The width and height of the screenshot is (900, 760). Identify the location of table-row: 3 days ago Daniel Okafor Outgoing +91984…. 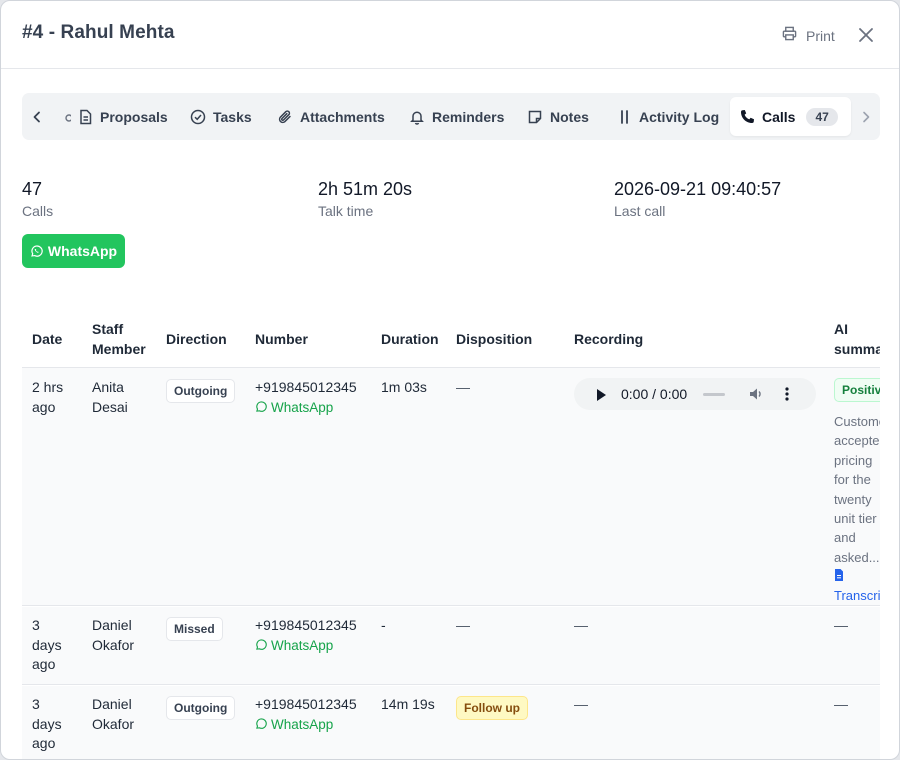
(451, 722).